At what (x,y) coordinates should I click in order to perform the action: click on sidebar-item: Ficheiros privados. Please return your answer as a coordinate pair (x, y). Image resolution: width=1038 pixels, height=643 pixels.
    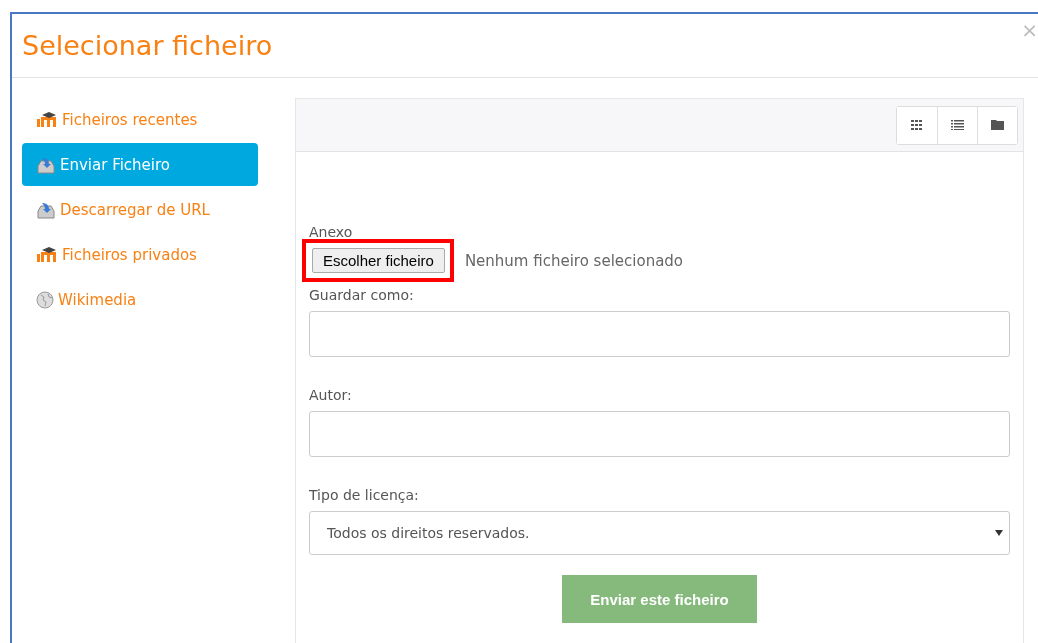
    Looking at the image, I should click on (140, 254).